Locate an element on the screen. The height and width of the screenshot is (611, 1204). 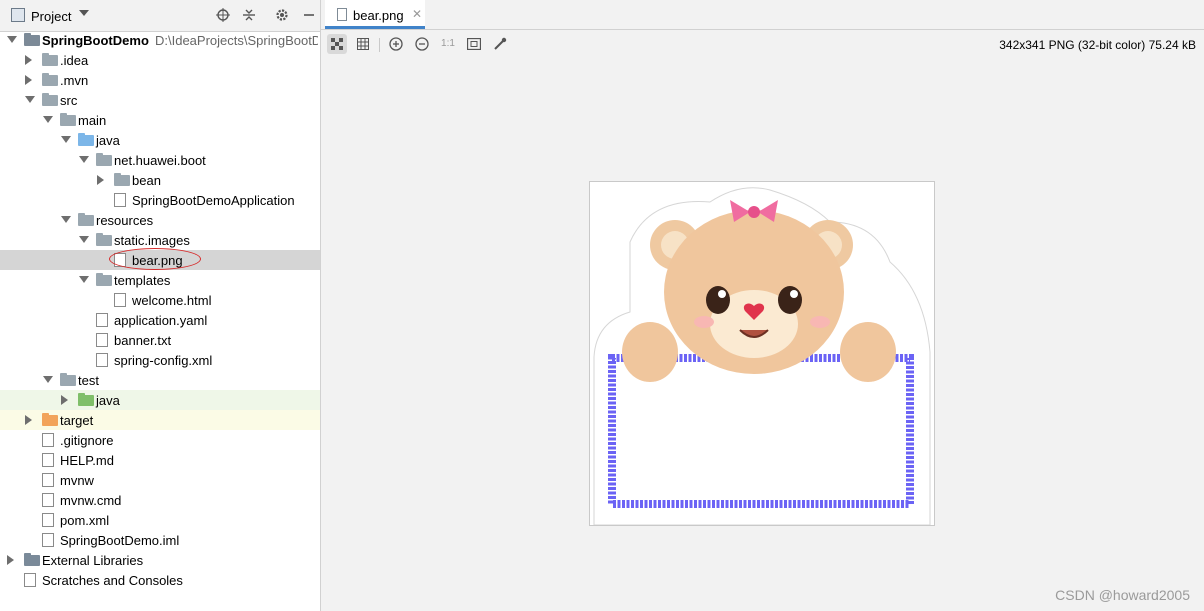
zoom-out-icon is located at coordinates (422, 44).